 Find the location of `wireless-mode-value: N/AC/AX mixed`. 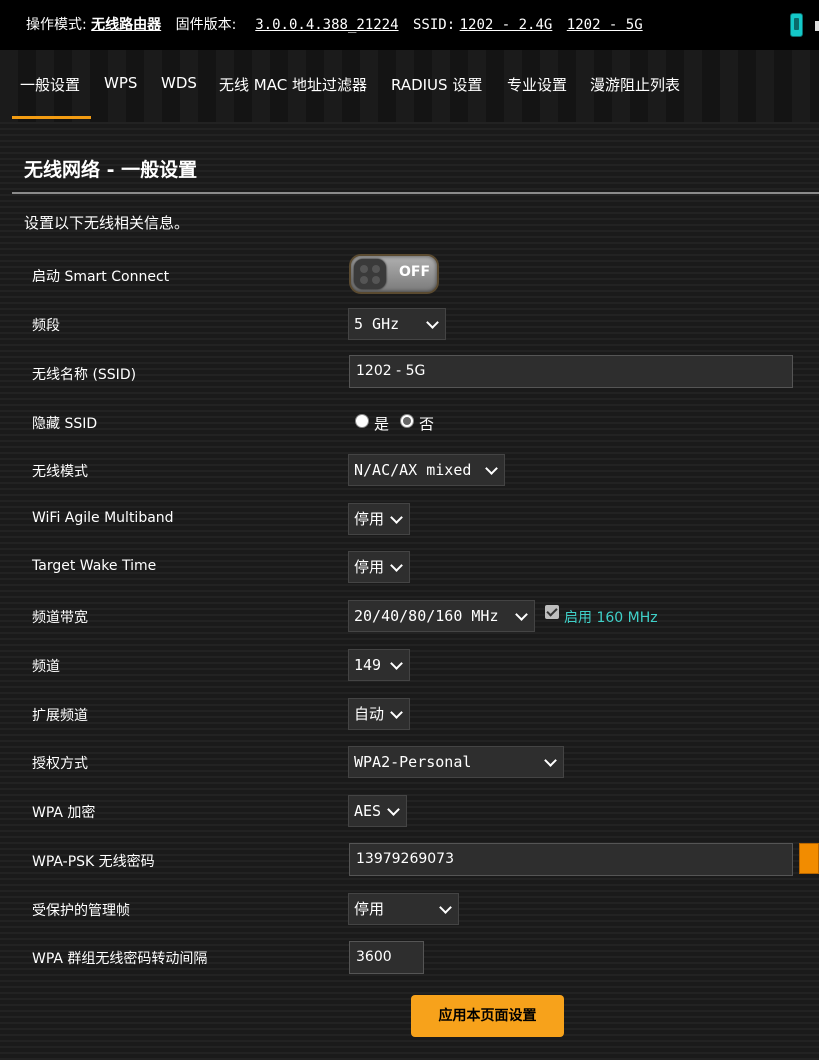

wireless-mode-value: N/AC/AX mixed is located at coordinates (413, 470).